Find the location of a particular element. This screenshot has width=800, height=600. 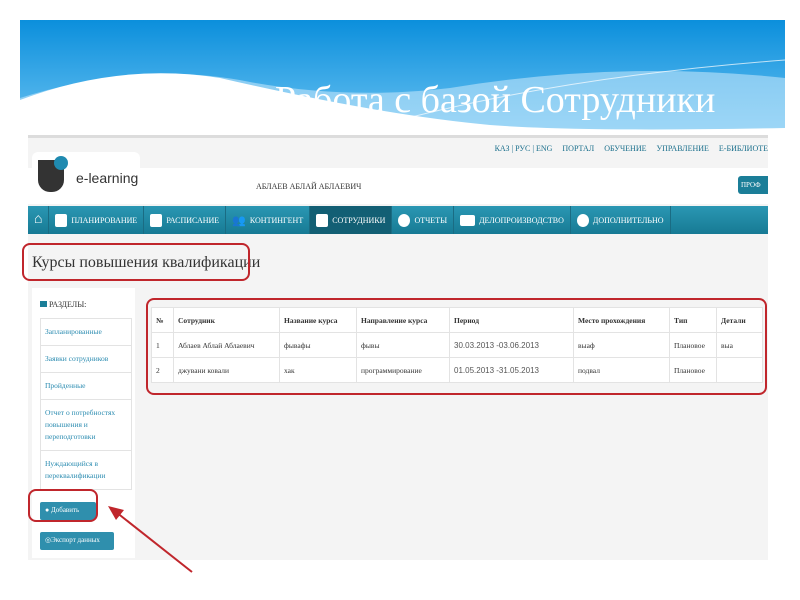

home-icon: ⌂ is located at coordinates (38, 219).